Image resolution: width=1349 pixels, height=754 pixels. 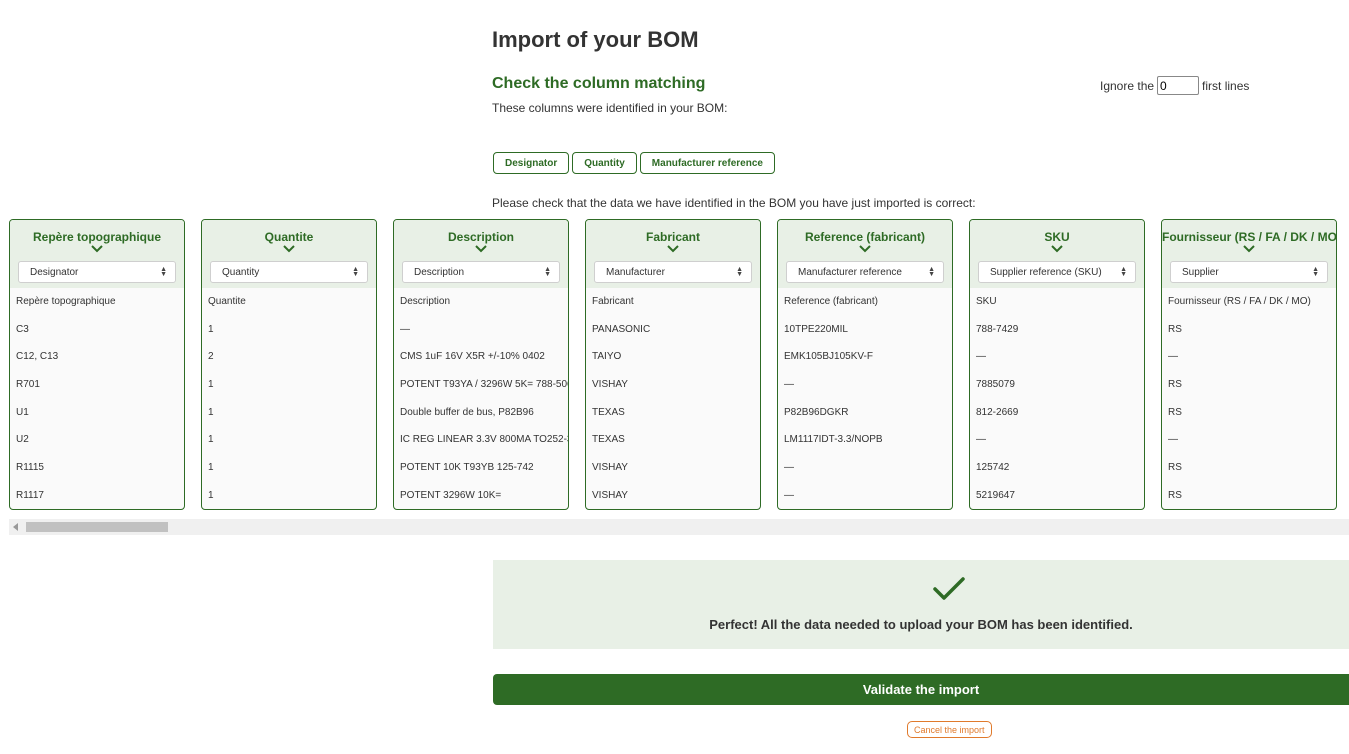 What do you see at coordinates (1226, 85) in the screenshot?
I see `ignore-lines-suffix: first lines` at bounding box center [1226, 85].